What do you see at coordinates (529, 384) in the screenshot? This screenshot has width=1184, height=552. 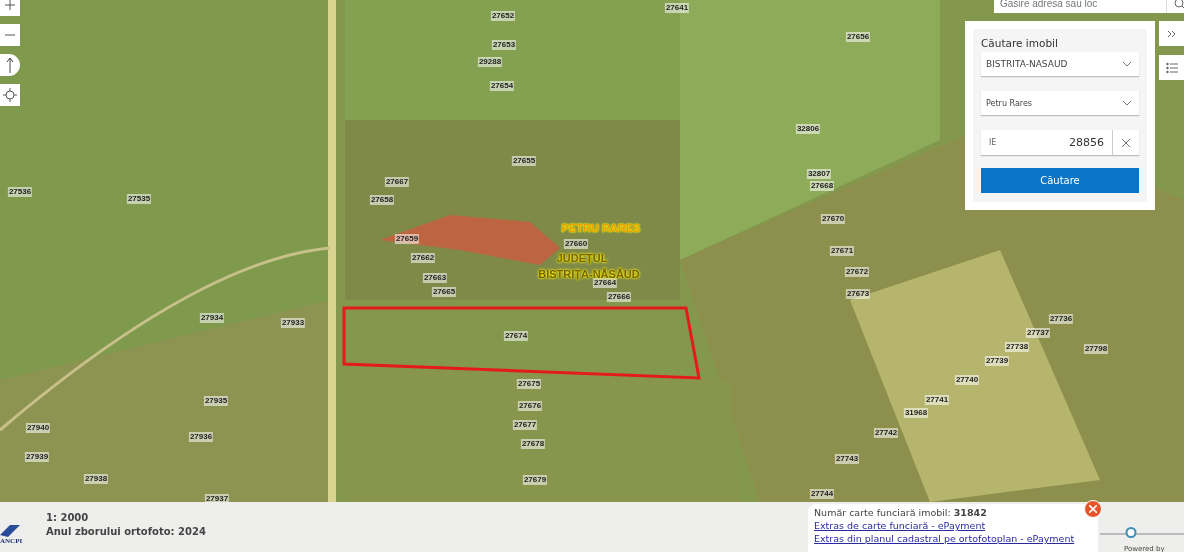 I see `parcel-number: 27675` at bounding box center [529, 384].